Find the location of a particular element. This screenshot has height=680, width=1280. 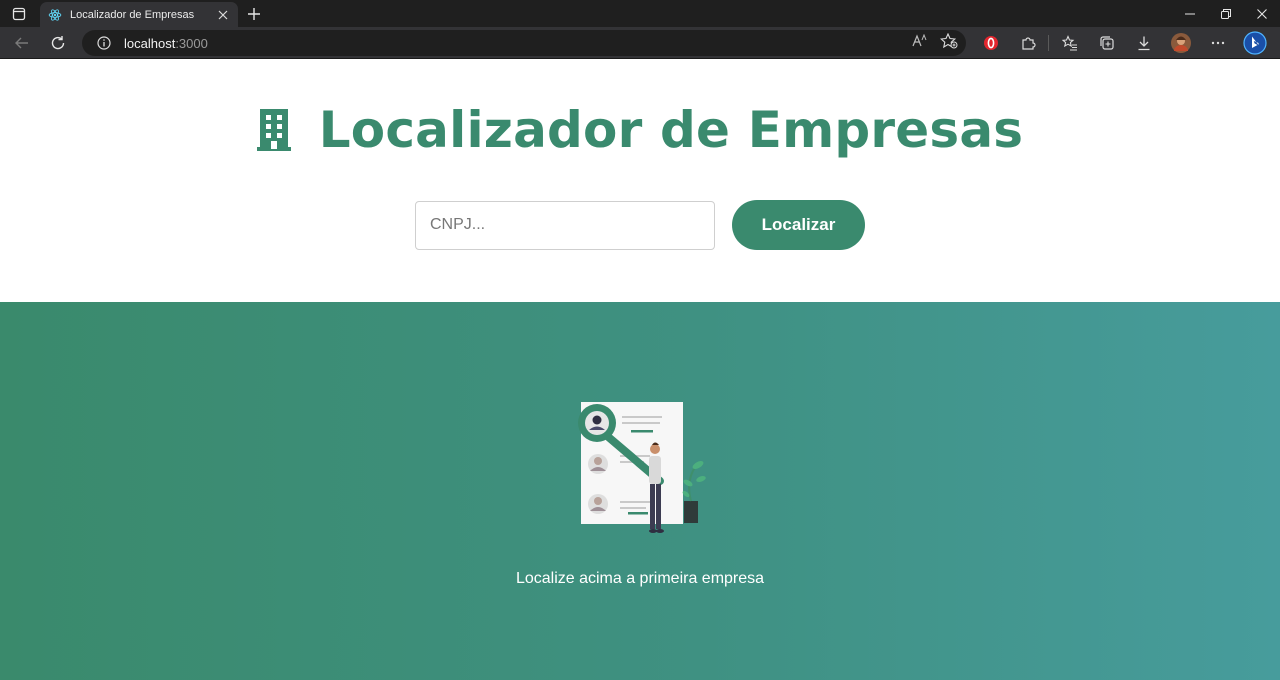

building-icon is located at coordinates (273, 130).